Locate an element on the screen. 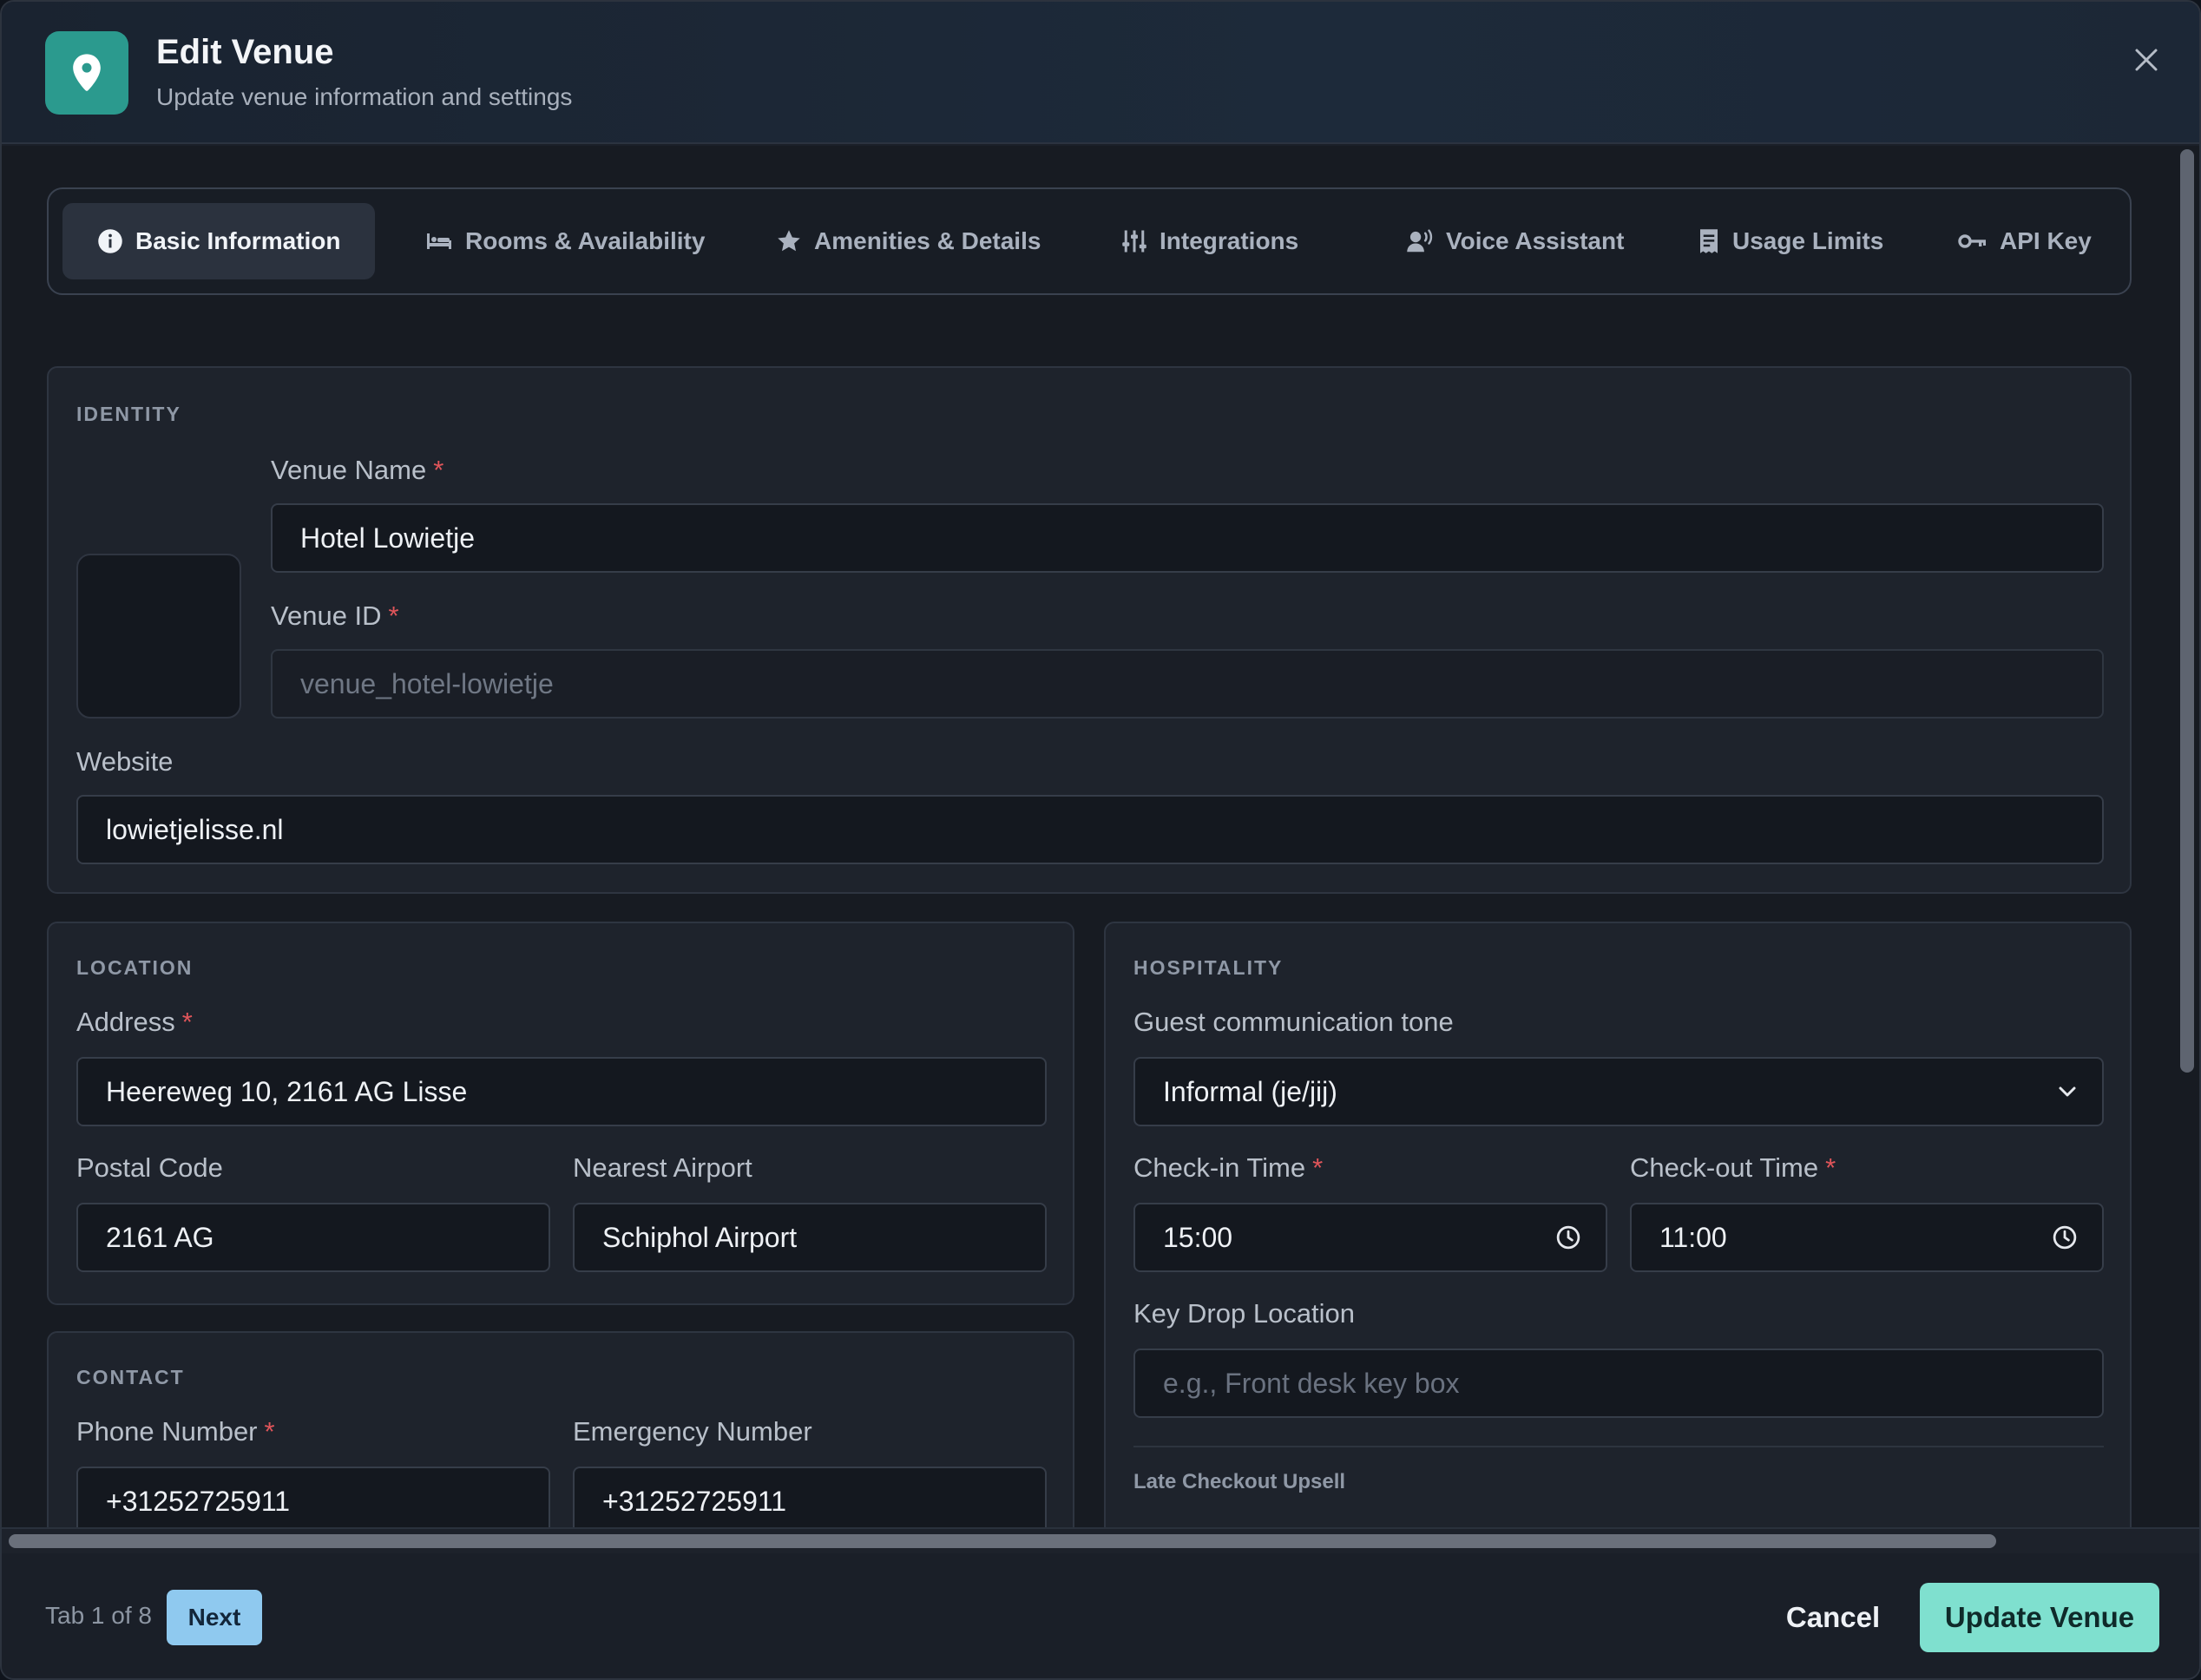 The image size is (2201, 1680). bed-icon is located at coordinates (439, 241).